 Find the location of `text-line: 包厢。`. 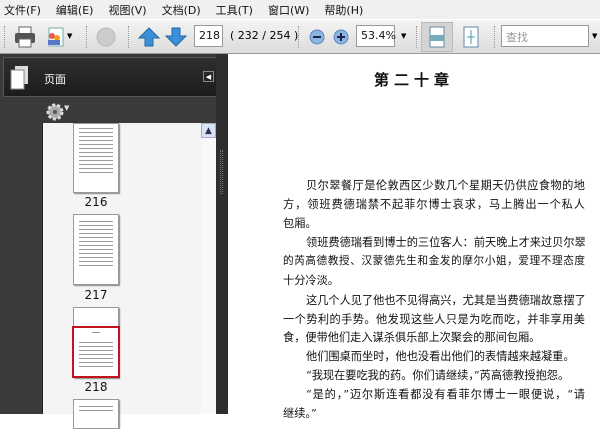

text-line: 包厢。 is located at coordinates (300, 223).